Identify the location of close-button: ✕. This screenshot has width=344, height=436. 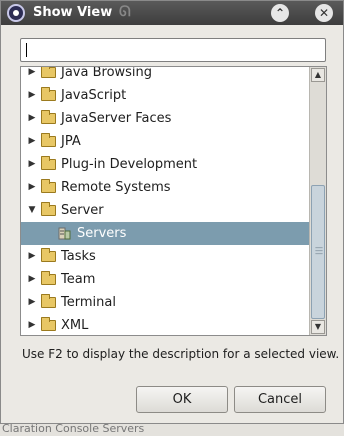
(324, 13).